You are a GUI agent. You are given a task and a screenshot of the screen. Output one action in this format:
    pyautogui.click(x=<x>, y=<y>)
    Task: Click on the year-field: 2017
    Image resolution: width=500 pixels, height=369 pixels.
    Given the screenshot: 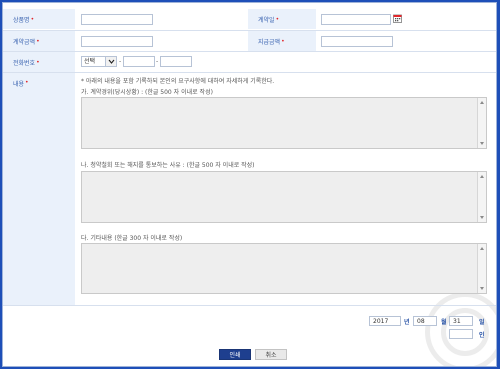 What is the action you would take?
    pyautogui.click(x=385, y=321)
    